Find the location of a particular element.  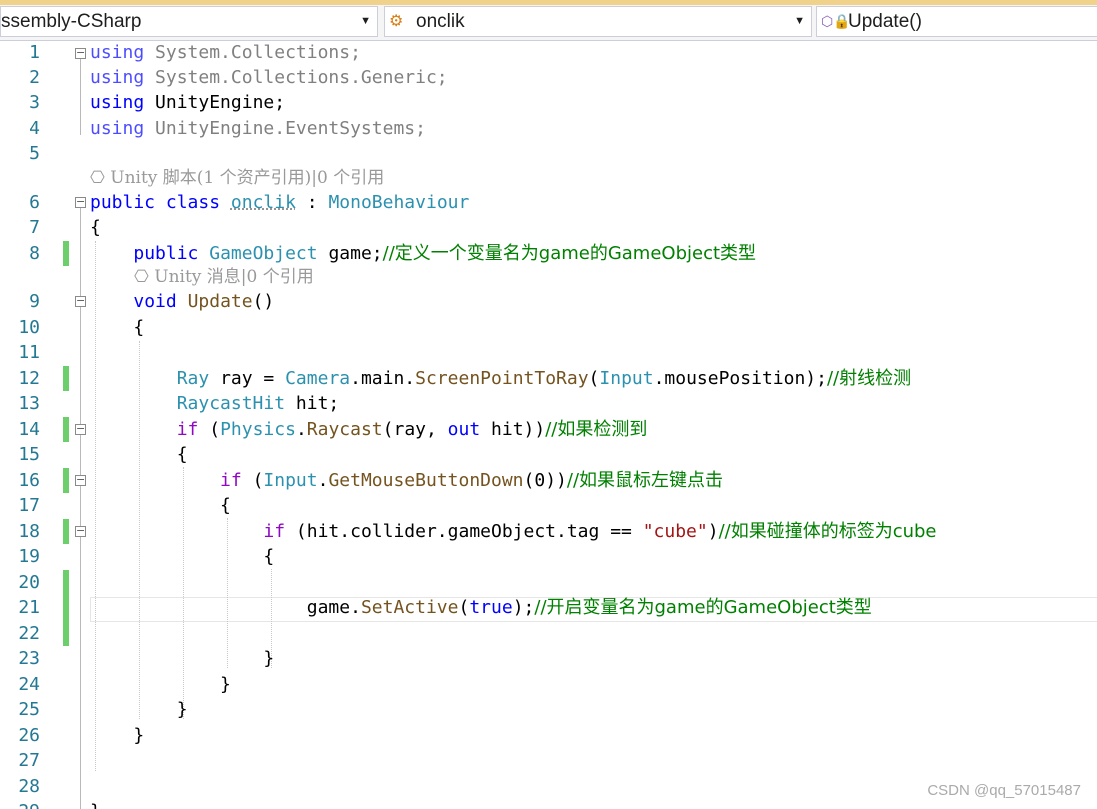

line-number: 9 is located at coordinates (34, 301).